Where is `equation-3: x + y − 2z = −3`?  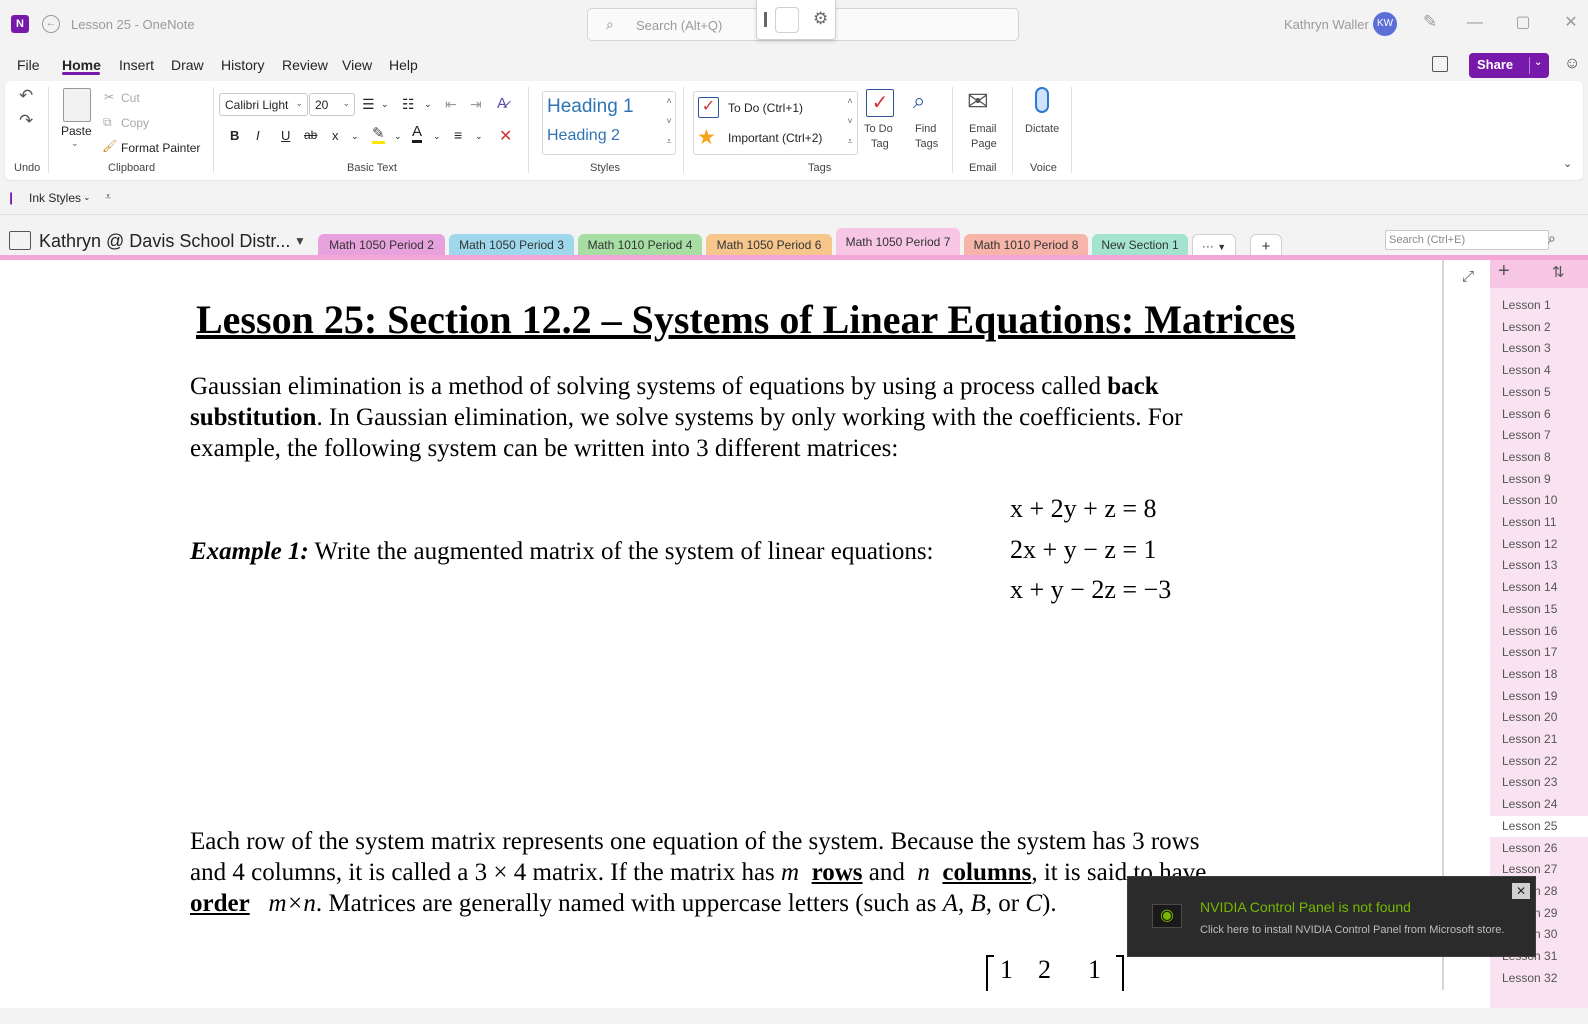 equation-3: x + y − 2z = −3 is located at coordinates (1090, 590).